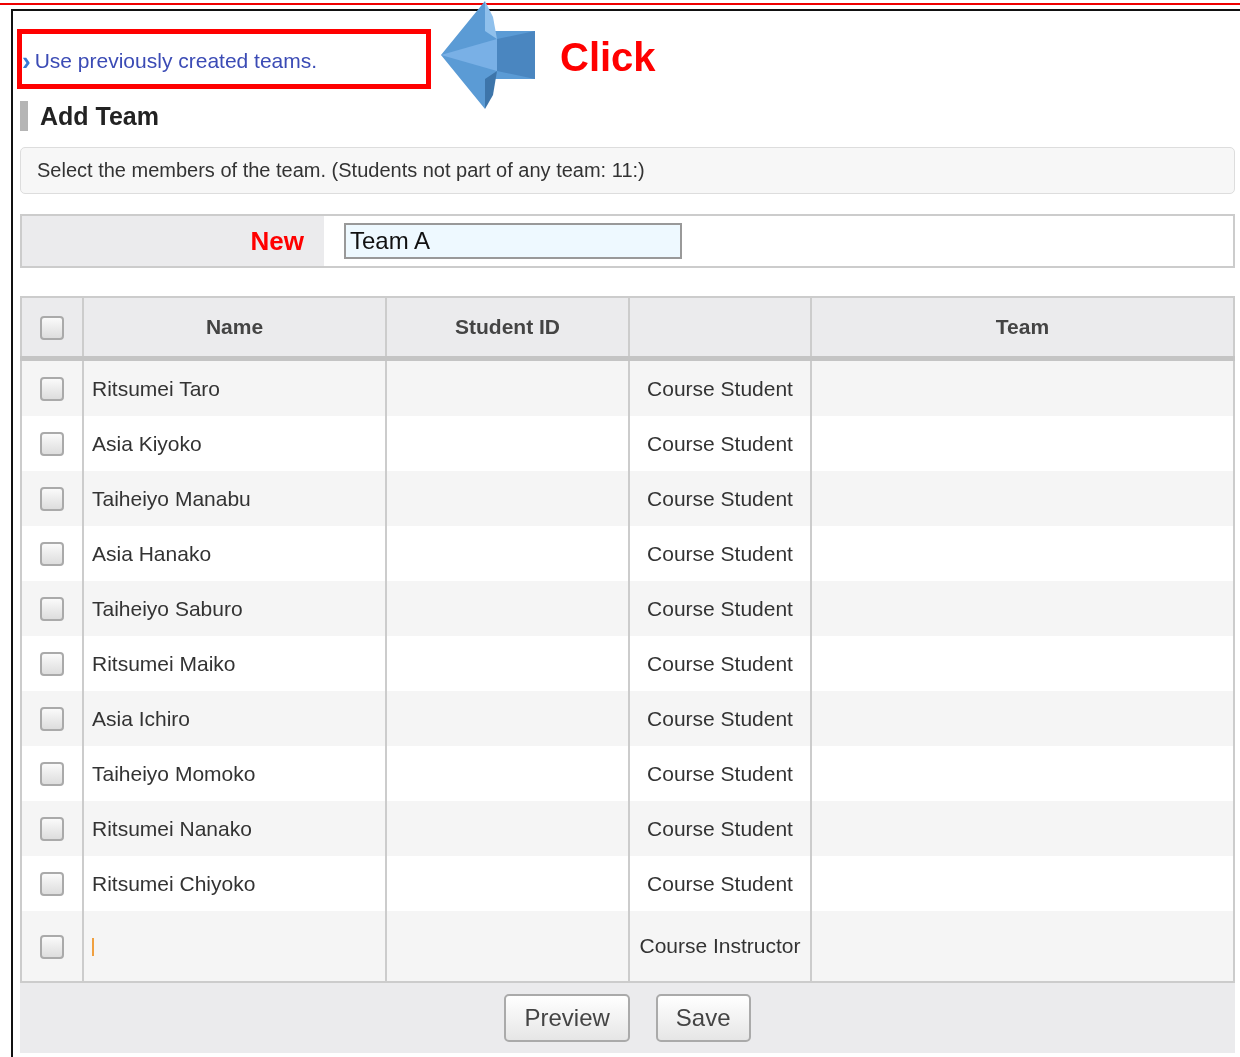 This screenshot has width=1240, height=1057. Describe the element at coordinates (141, 718) in the screenshot. I see `table-cell: Asia Ichiro` at that location.